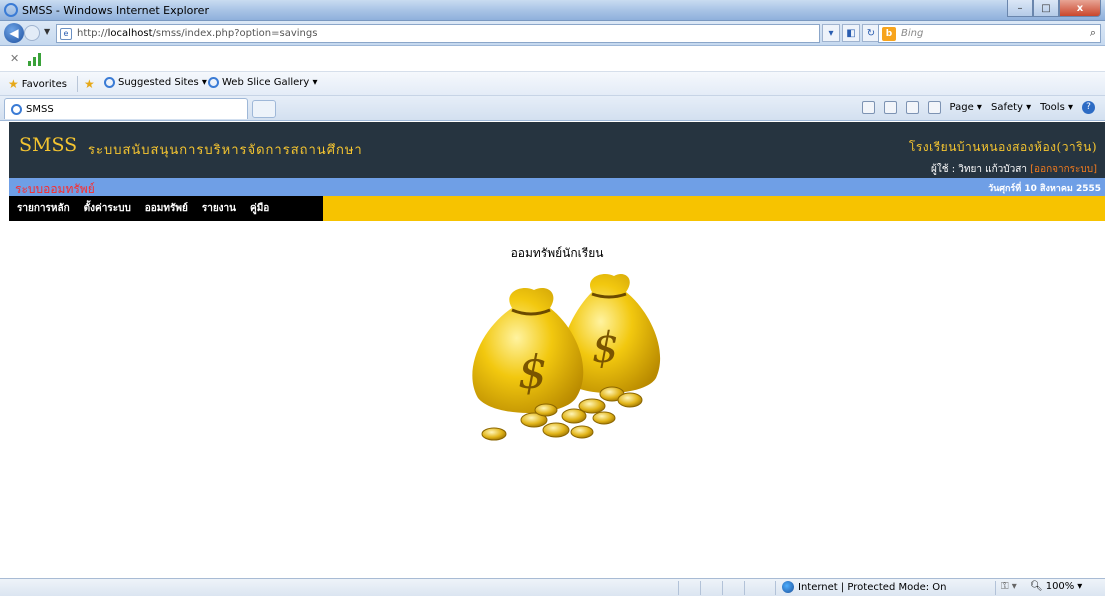 This screenshot has height=596, width=1105. What do you see at coordinates (566, 357) in the screenshot?
I see `money-bags-image: $ $` at bounding box center [566, 357].